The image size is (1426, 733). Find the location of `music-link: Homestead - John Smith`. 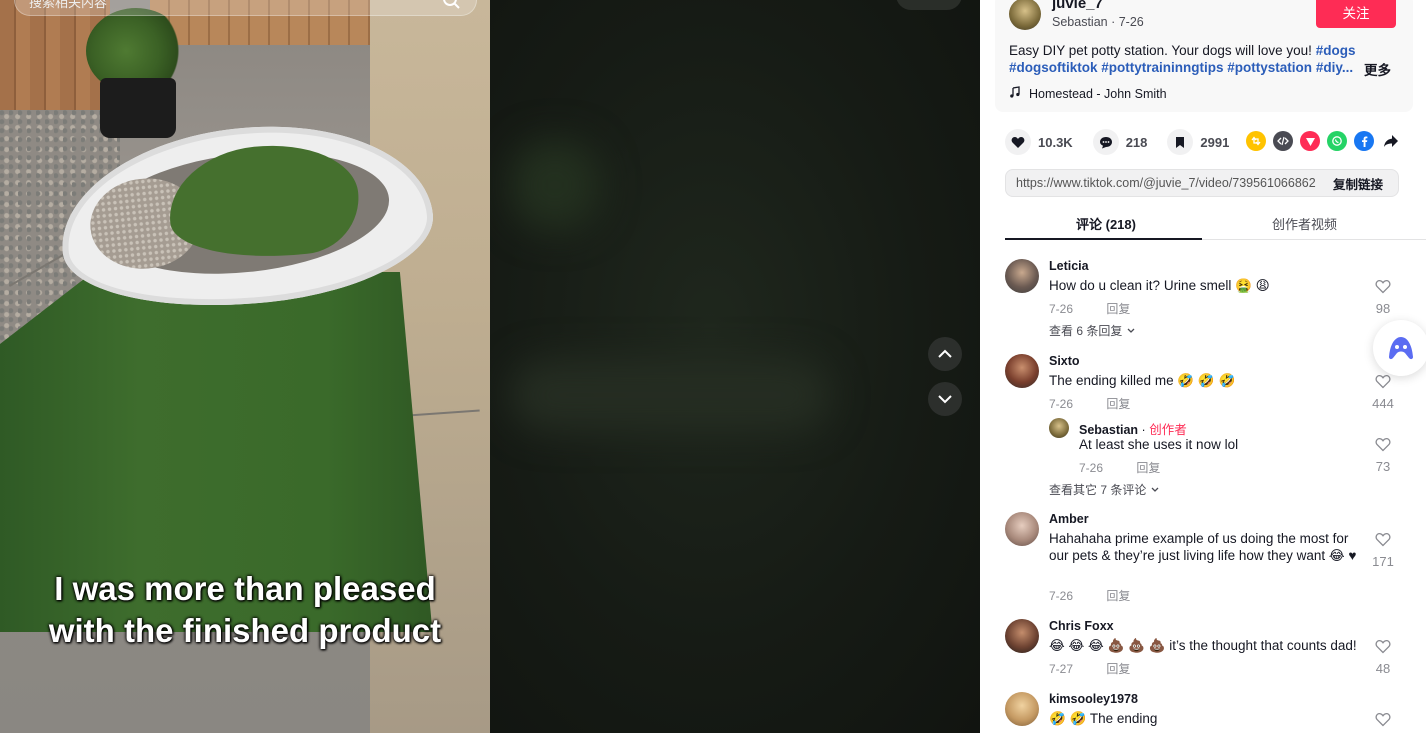

music-link: Homestead - John Smith is located at coordinates (1088, 93).